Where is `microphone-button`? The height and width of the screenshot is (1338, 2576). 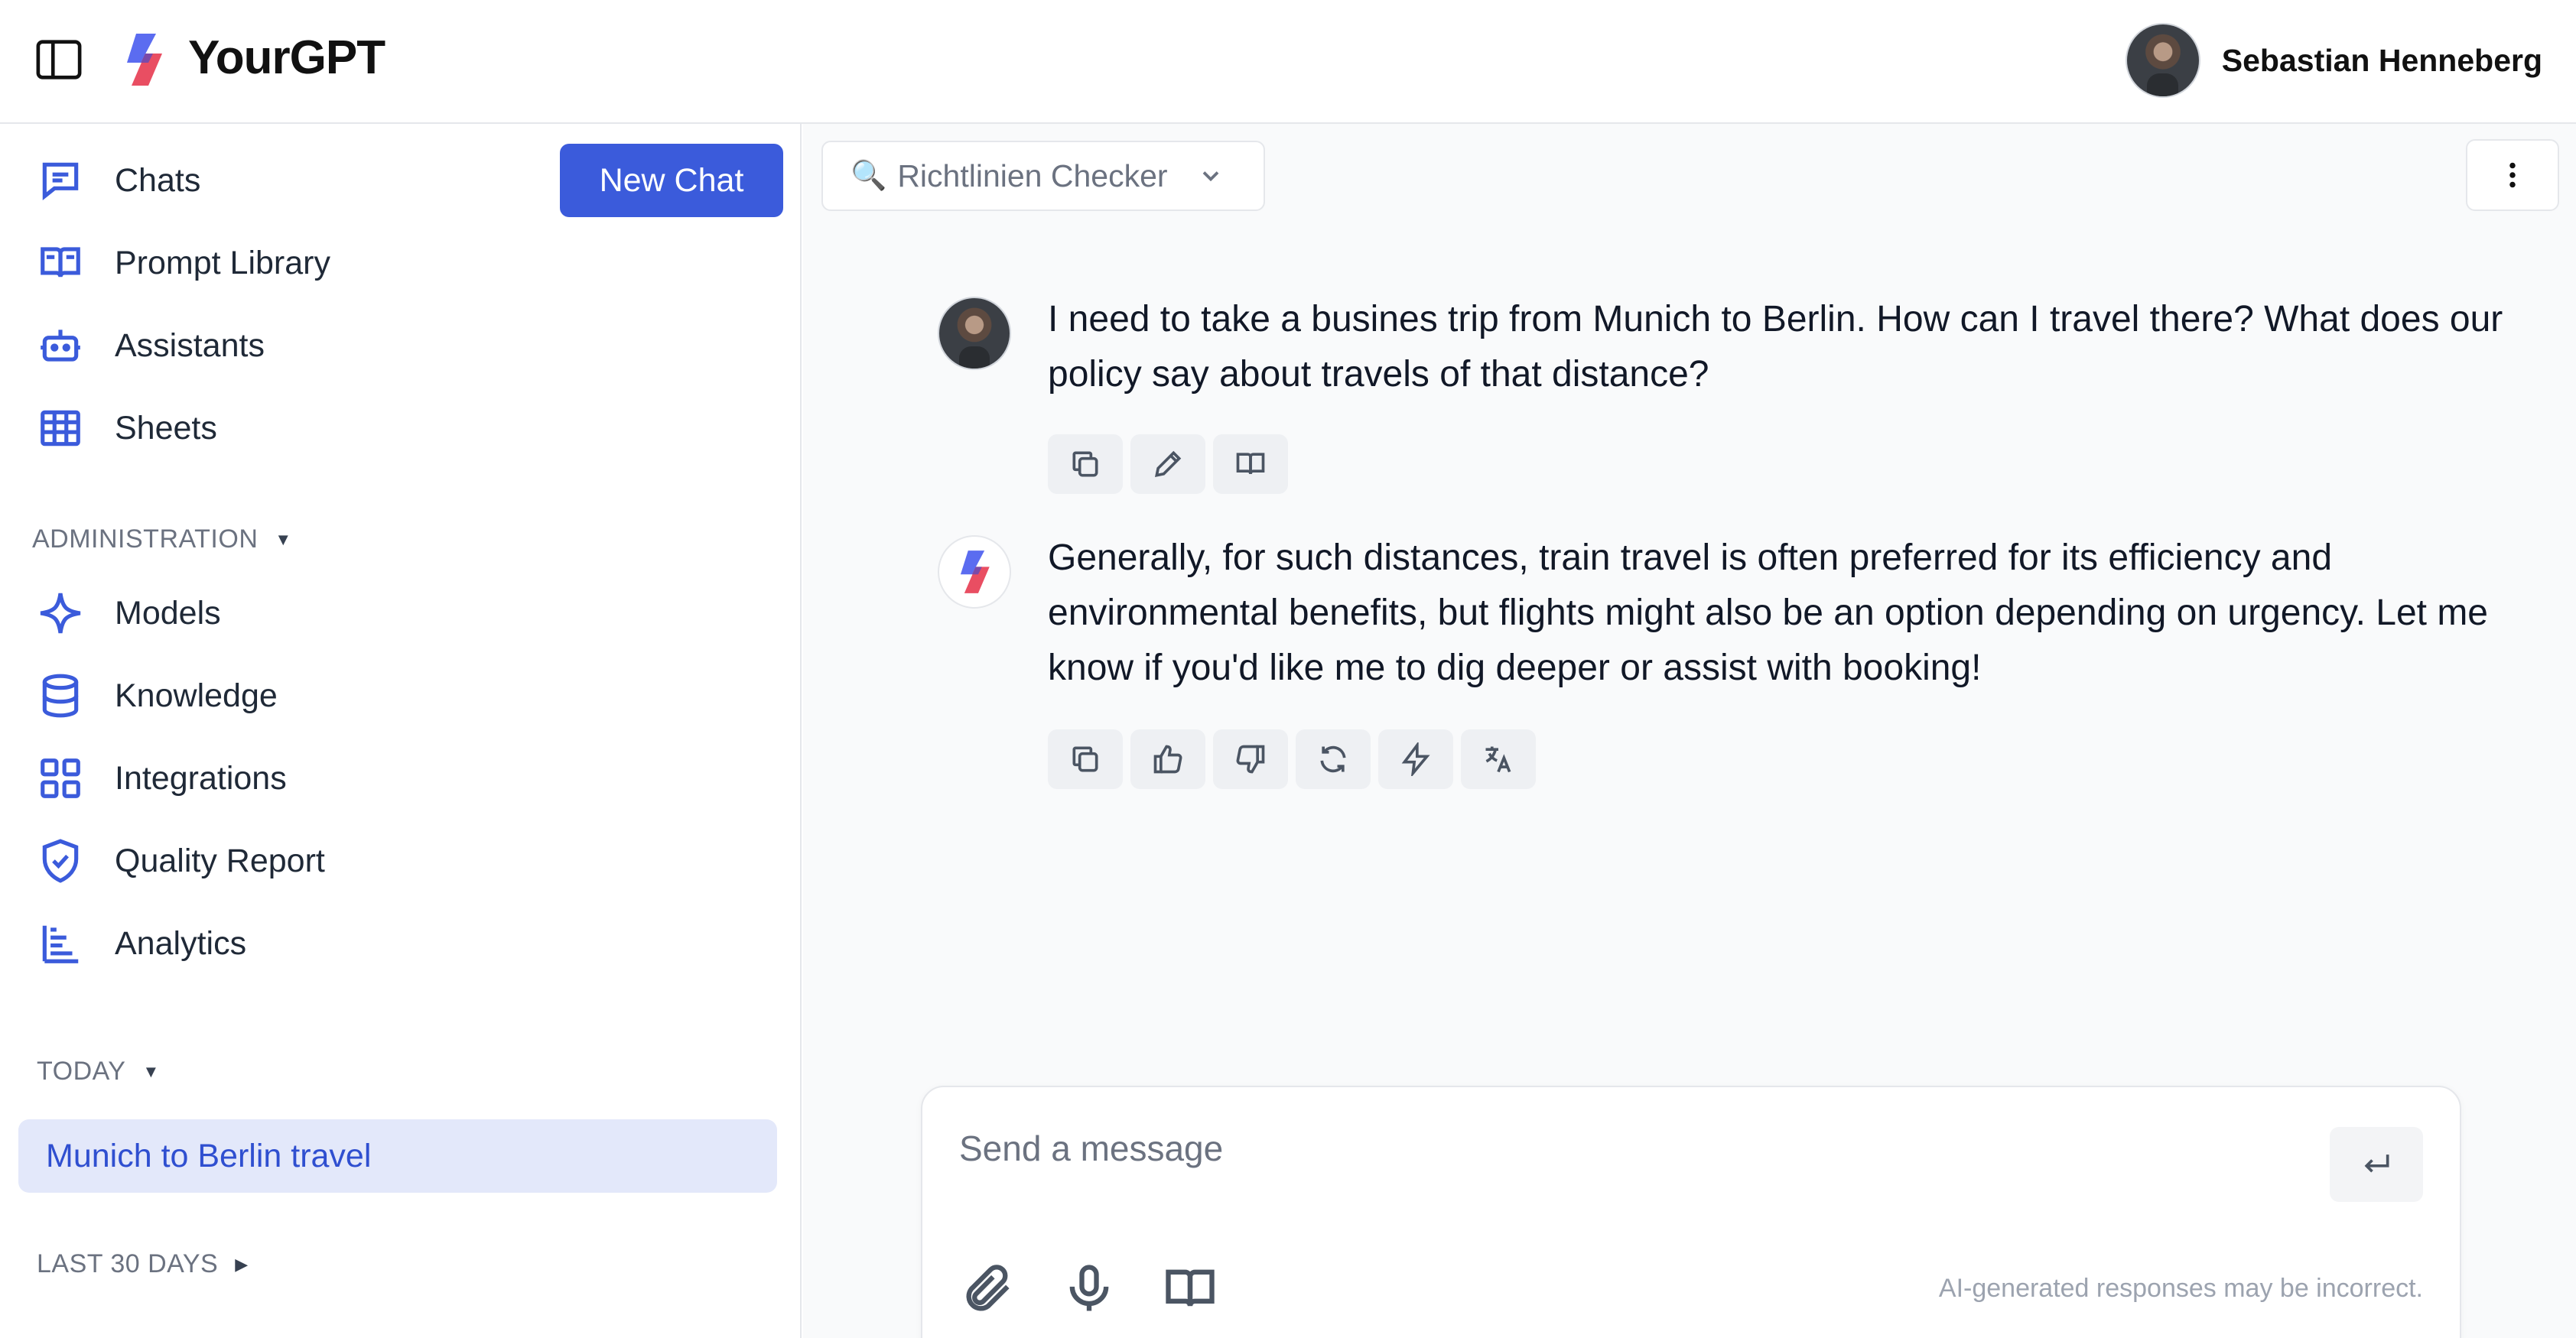 microphone-button is located at coordinates (1089, 1289).